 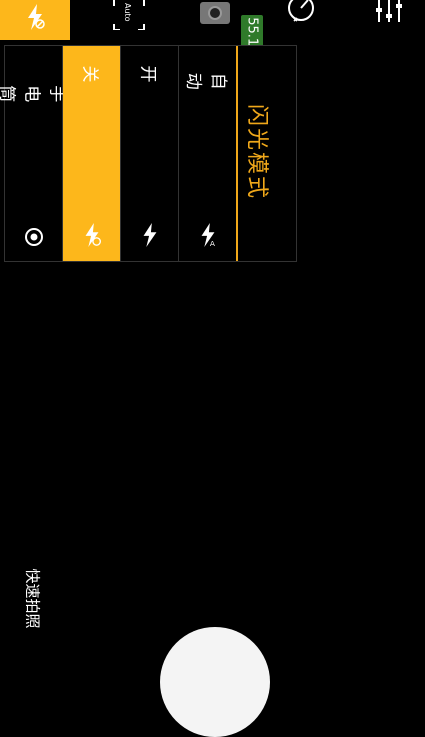 What do you see at coordinates (301, 11) in the screenshot?
I see `timer-icon` at bounding box center [301, 11].